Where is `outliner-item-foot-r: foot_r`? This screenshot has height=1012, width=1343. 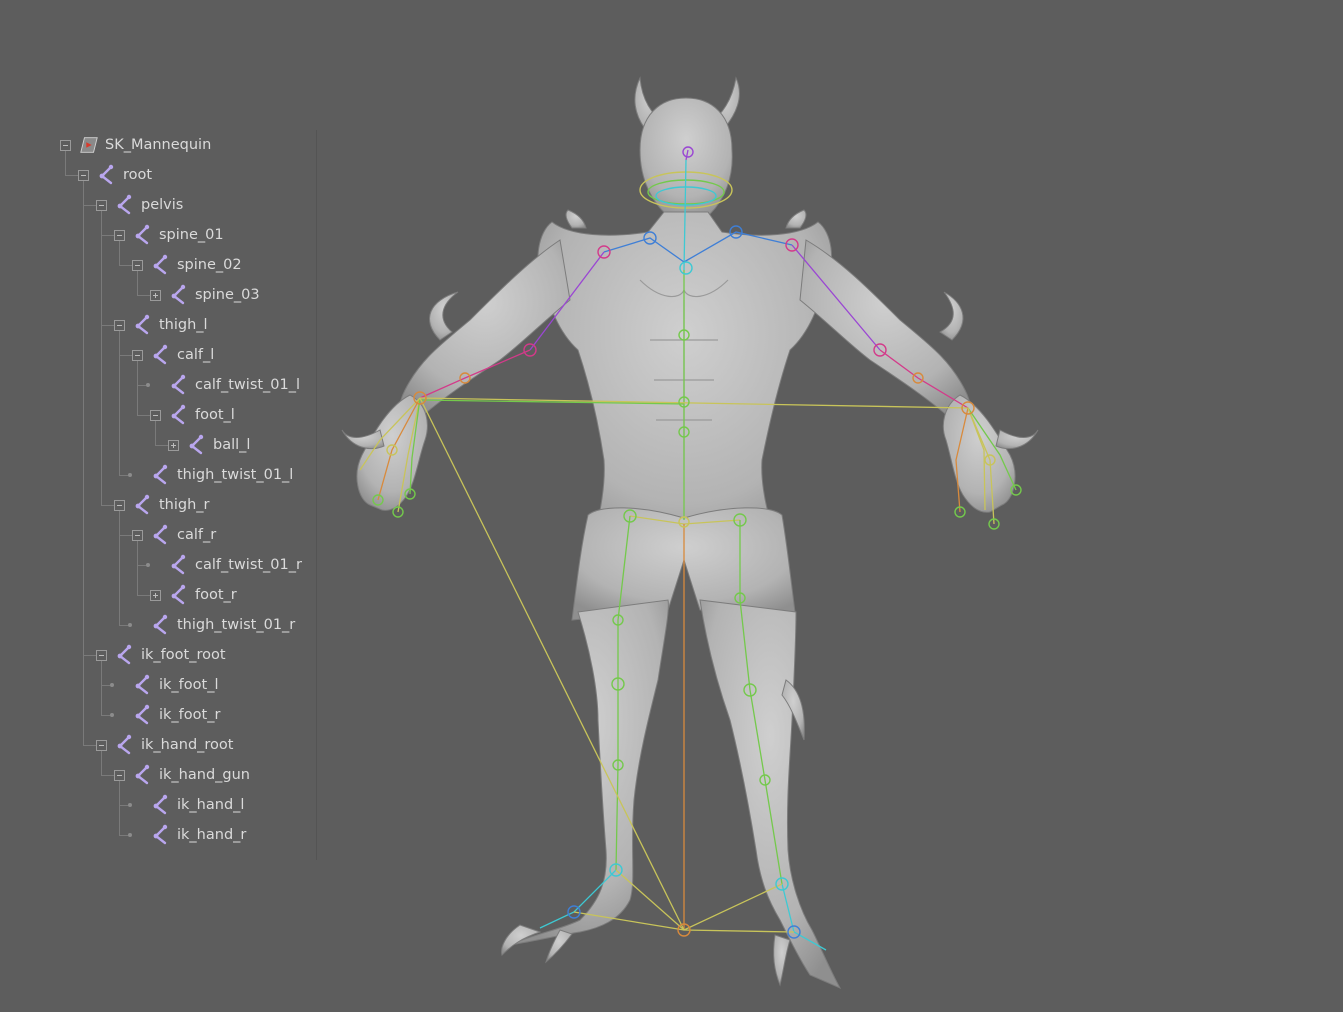 outliner-item-foot-r: foot_r is located at coordinates (193, 595).